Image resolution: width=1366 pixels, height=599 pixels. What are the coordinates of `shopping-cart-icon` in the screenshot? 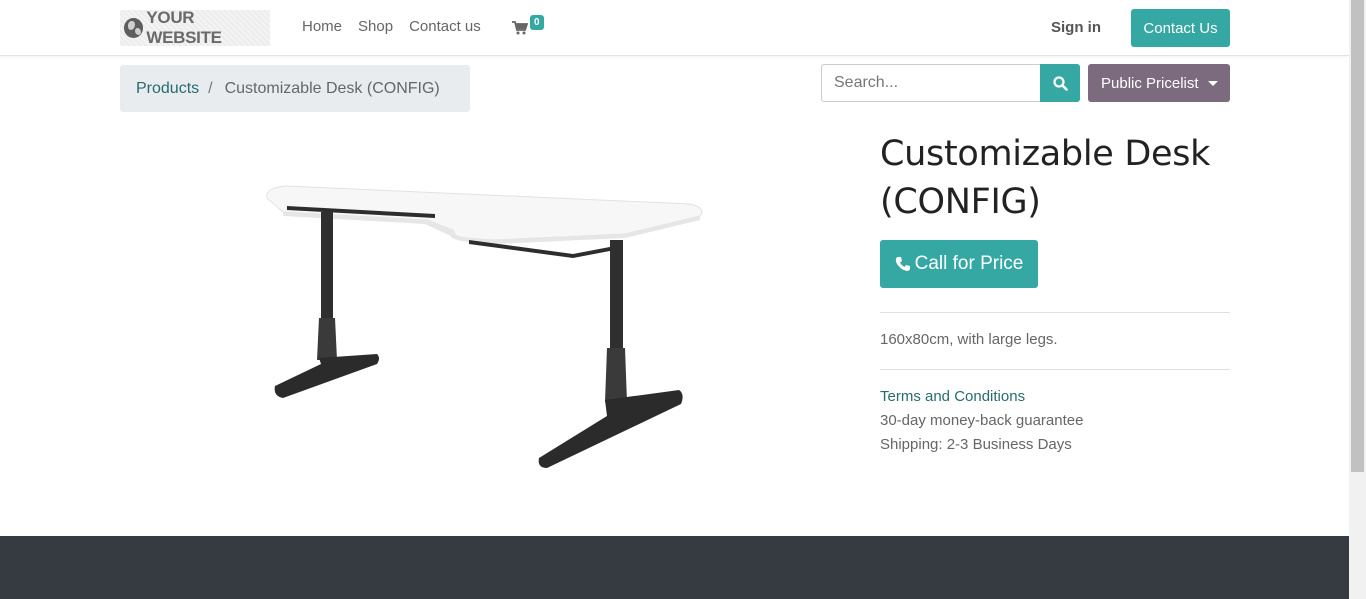 It's located at (520, 28).